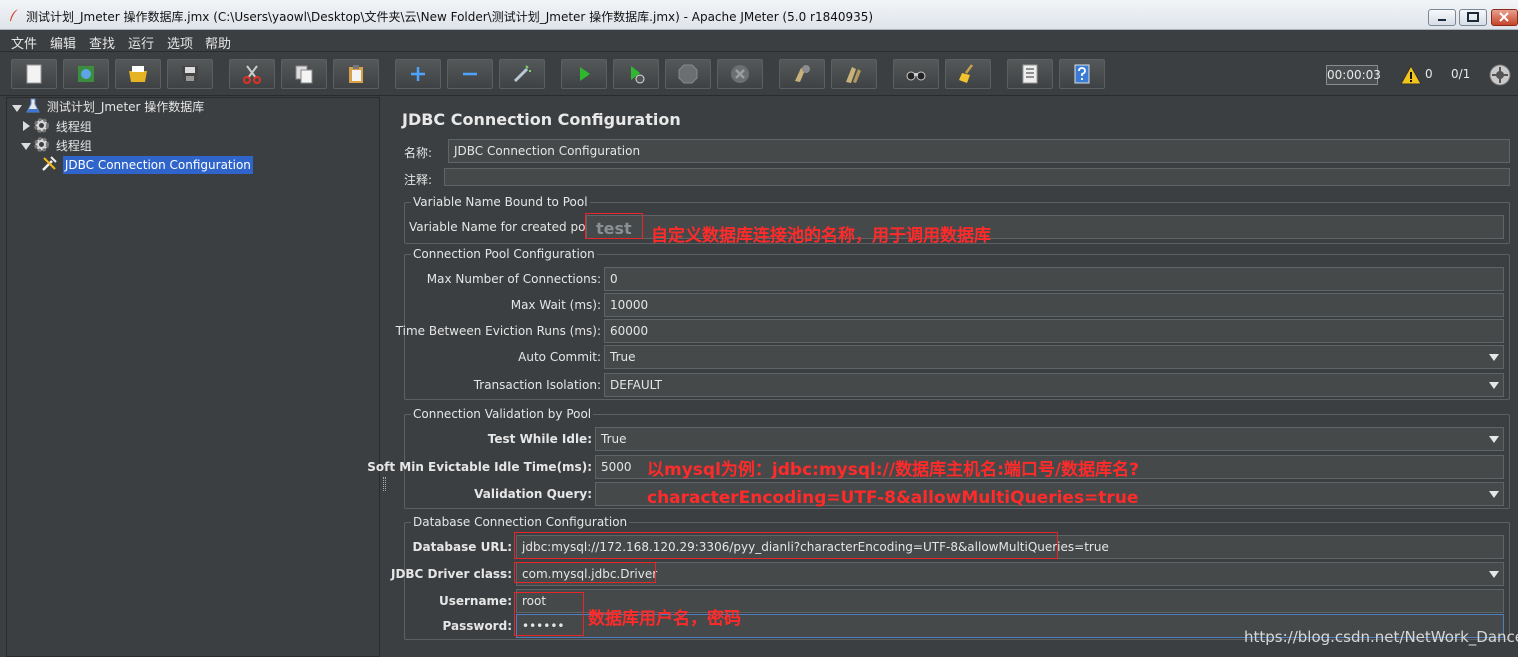 The width and height of the screenshot is (1518, 657). I want to click on wand-icon, so click(522, 74).